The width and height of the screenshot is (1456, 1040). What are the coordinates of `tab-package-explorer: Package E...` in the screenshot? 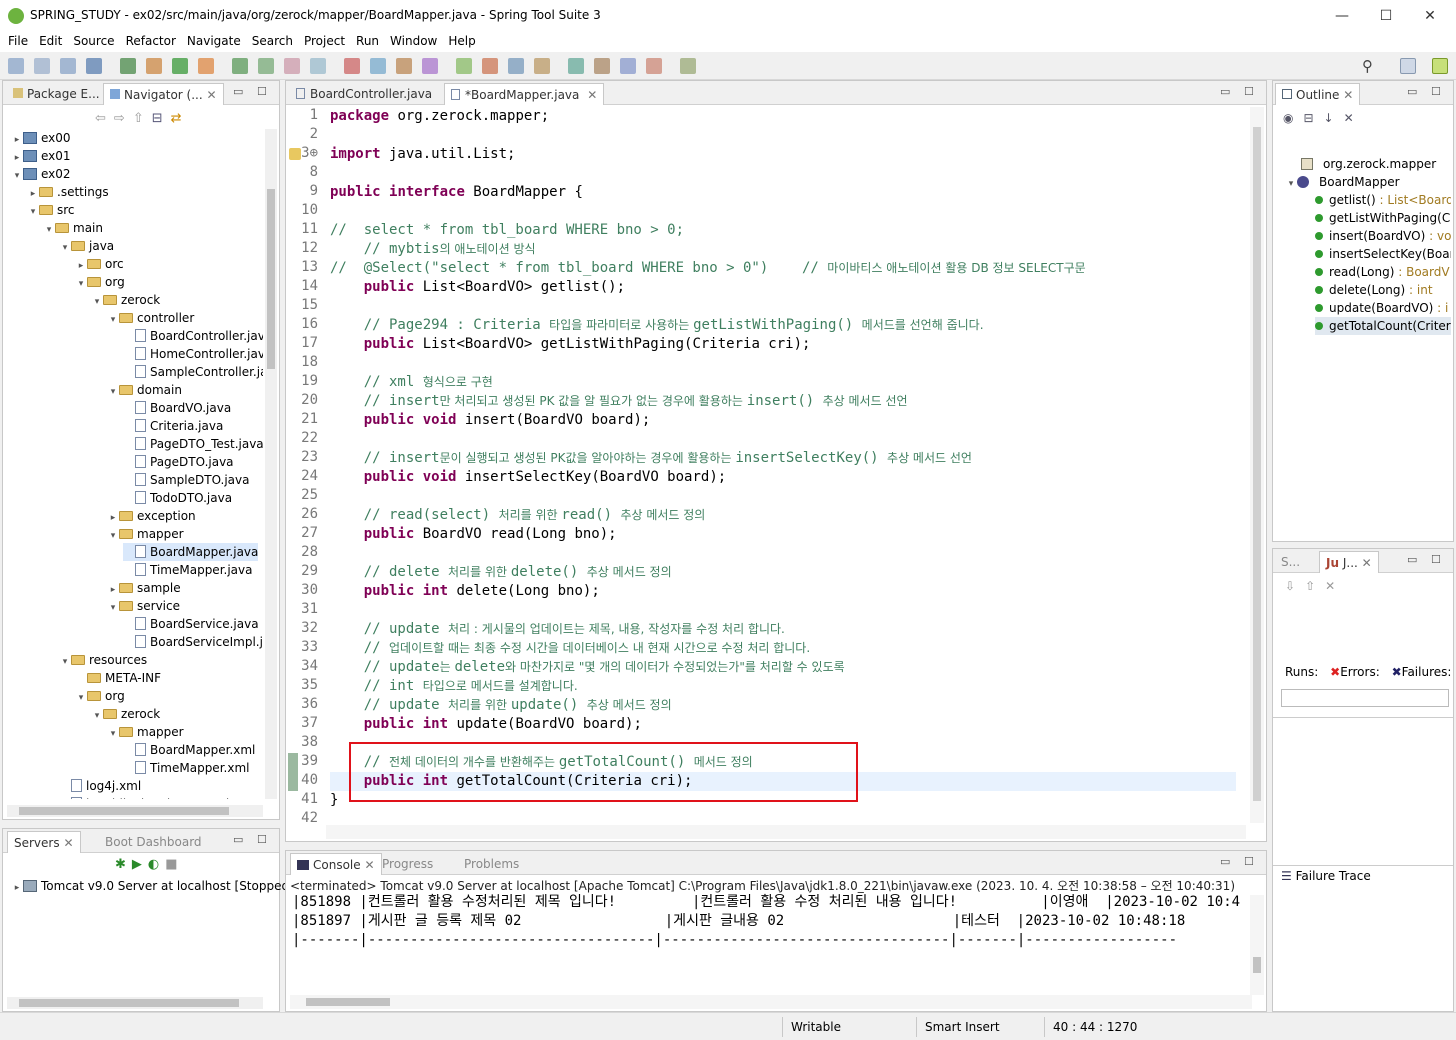 It's located at (56, 94).